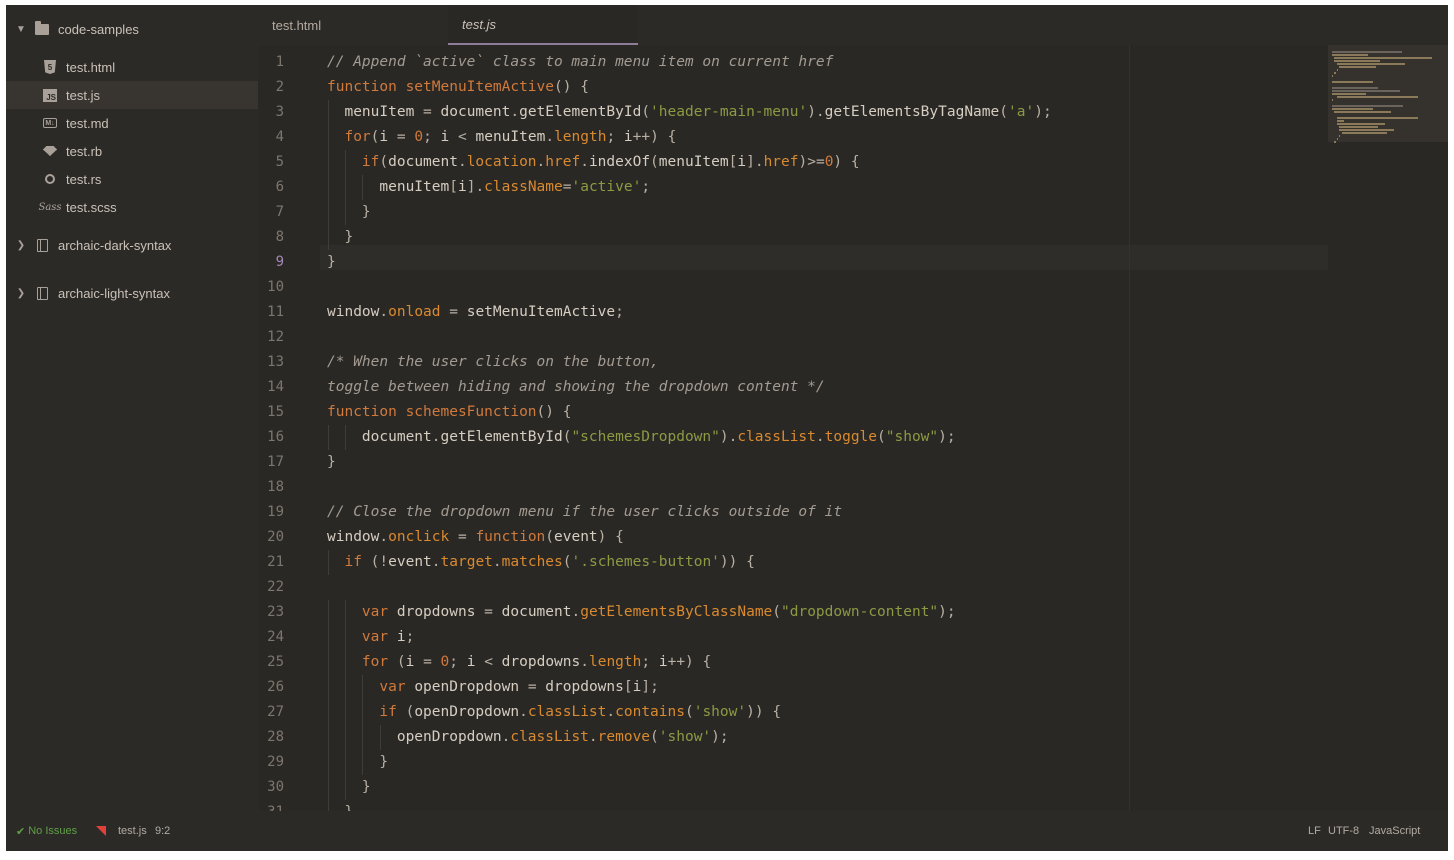 This screenshot has width=1454, height=860. What do you see at coordinates (492, 687) in the screenshot?
I see `code-line: var openDropdown = dropdowns[i];` at bounding box center [492, 687].